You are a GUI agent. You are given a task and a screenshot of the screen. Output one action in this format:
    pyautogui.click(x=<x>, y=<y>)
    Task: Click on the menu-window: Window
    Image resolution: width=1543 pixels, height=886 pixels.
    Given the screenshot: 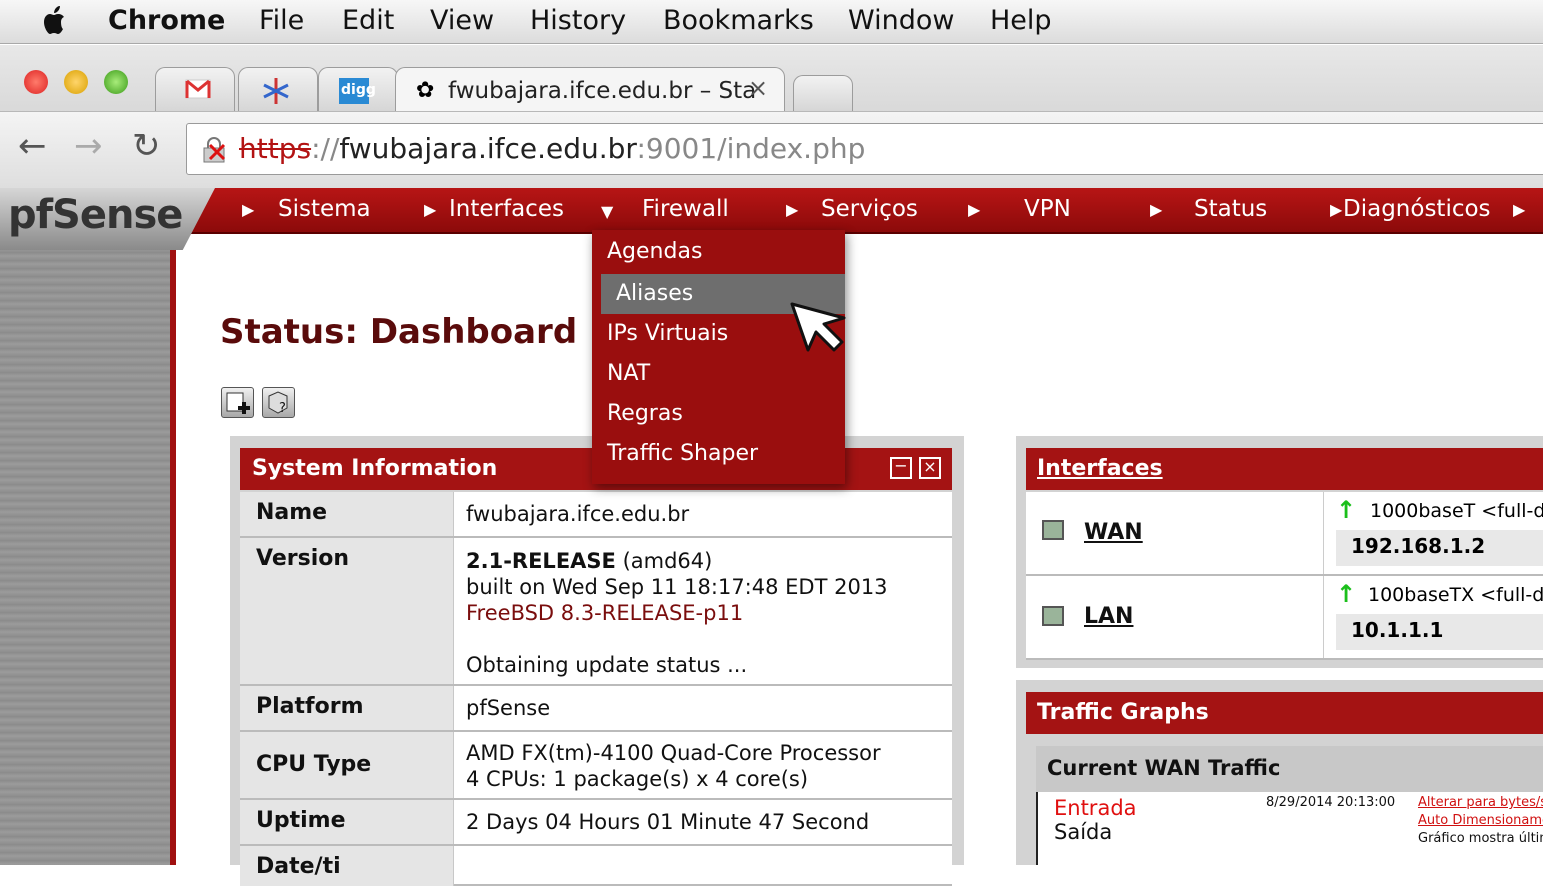 What is the action you would take?
    pyautogui.click(x=901, y=20)
    